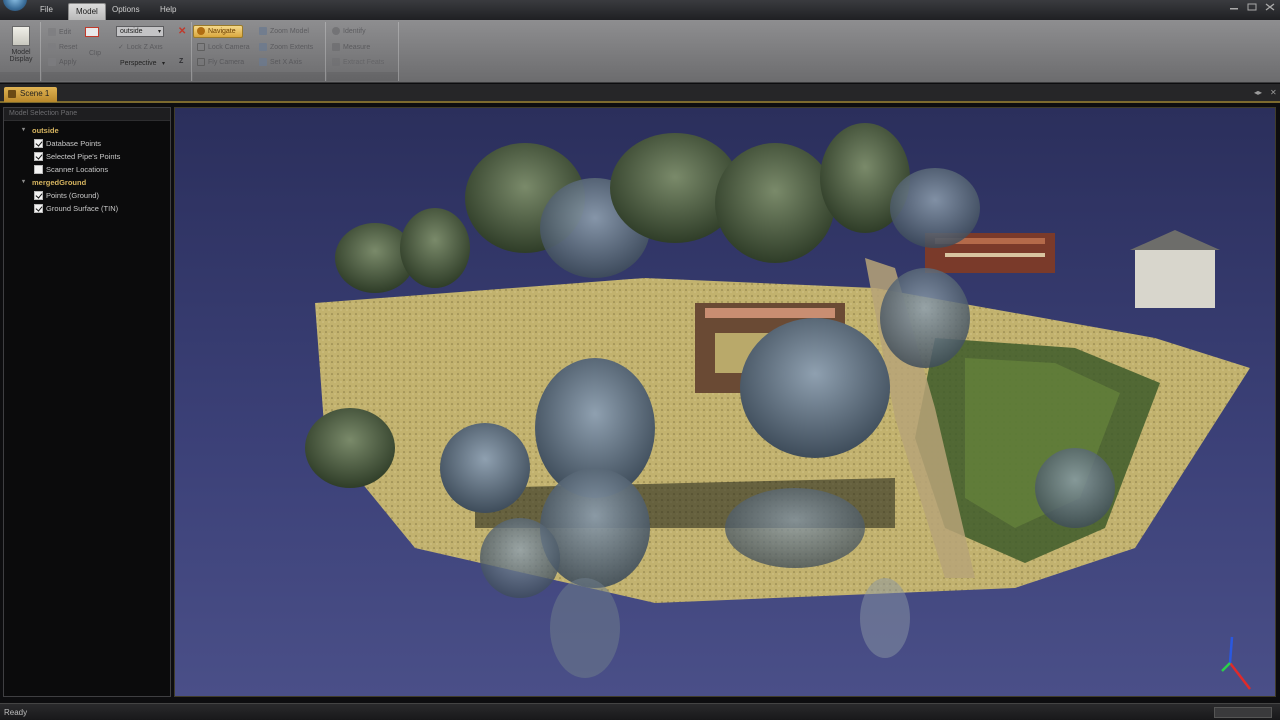  Describe the element at coordinates (54, 182) in the screenshot. I see `tree-group-mergedground: ▾ mergedGround` at that location.